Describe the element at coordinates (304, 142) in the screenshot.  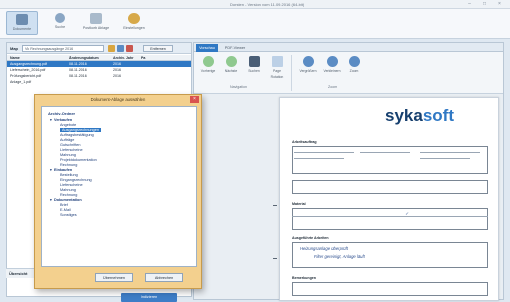
I see `doc-section-title: Arbeitsauftrag` at that location.